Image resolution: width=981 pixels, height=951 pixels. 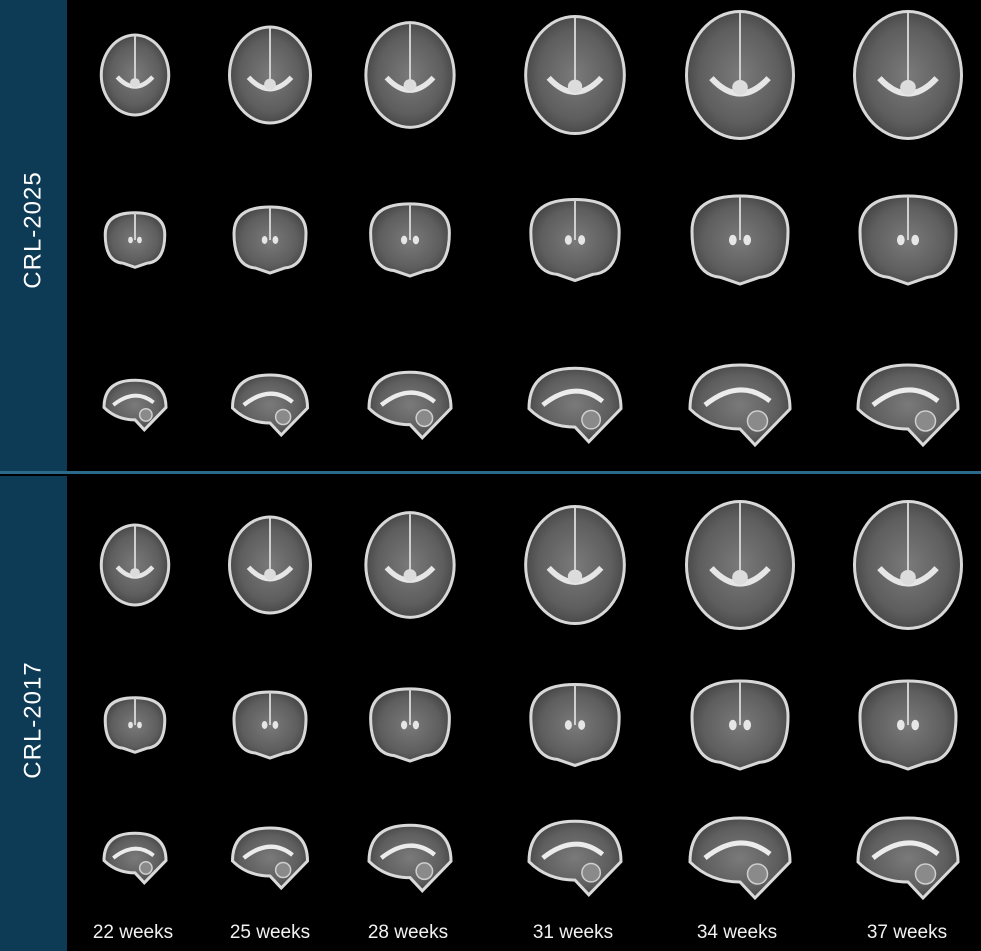 What do you see at coordinates (270, 932) in the screenshot?
I see `week-label: 25 weeks` at bounding box center [270, 932].